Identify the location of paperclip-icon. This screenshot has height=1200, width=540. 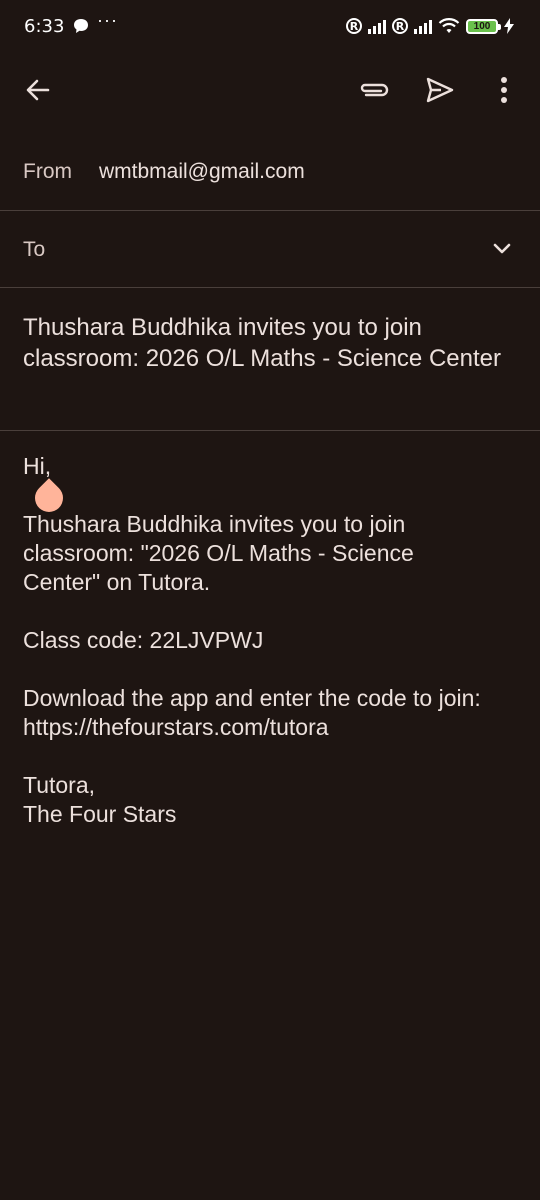
(374, 90).